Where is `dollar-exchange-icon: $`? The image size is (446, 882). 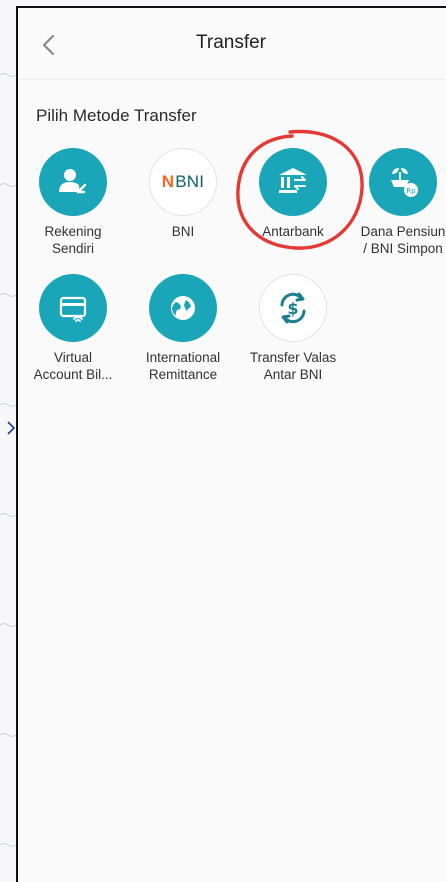
dollar-exchange-icon: $ is located at coordinates (293, 308).